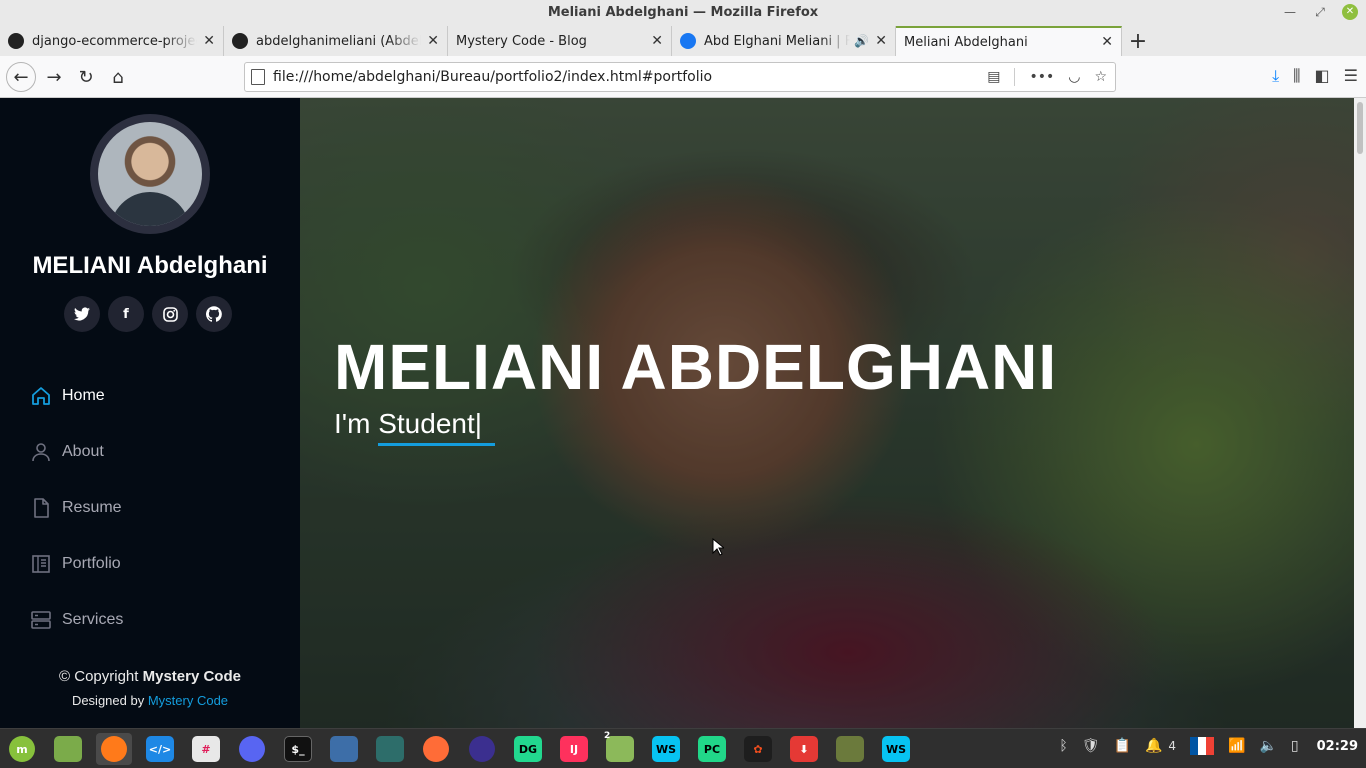  I want to click on tab-facebook: Abd Elghani Meliani | Fac 🔊 ✕, so click(784, 41).